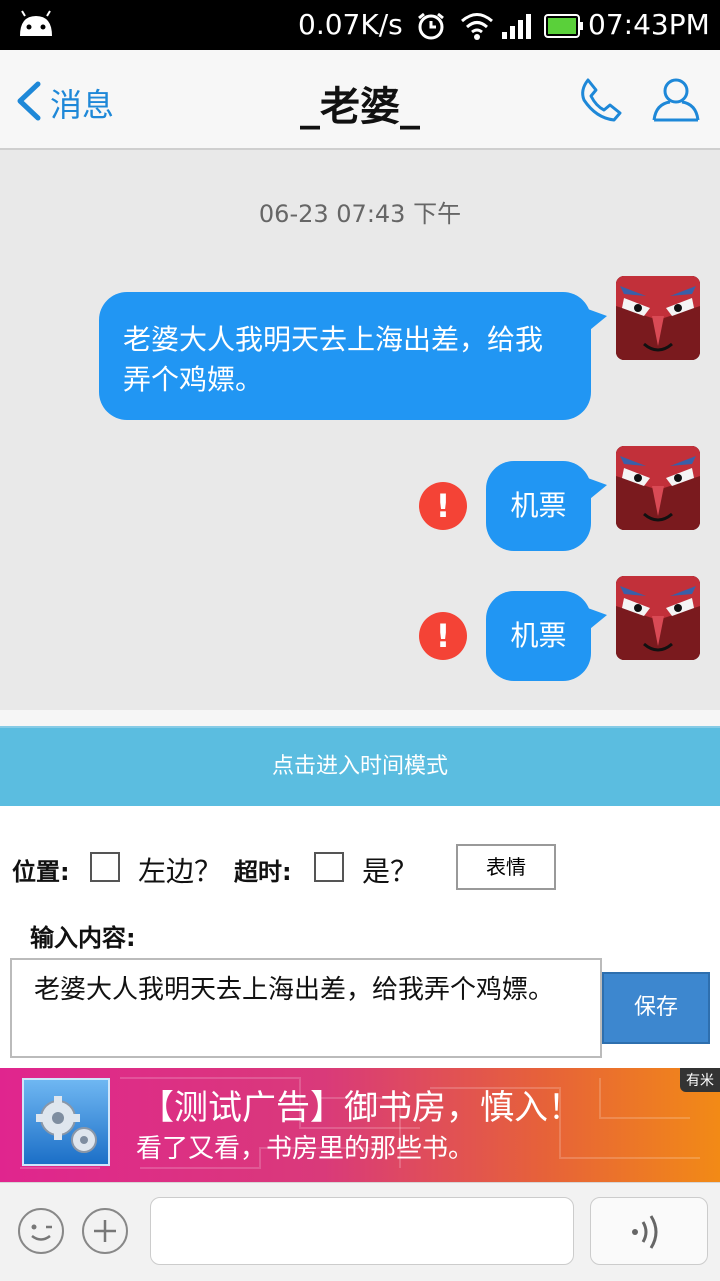 This screenshot has height=1281, width=720. I want to click on content-input: 老婆大人我明天去上海出差，给我弄个鸡嫖。, so click(306, 1008).